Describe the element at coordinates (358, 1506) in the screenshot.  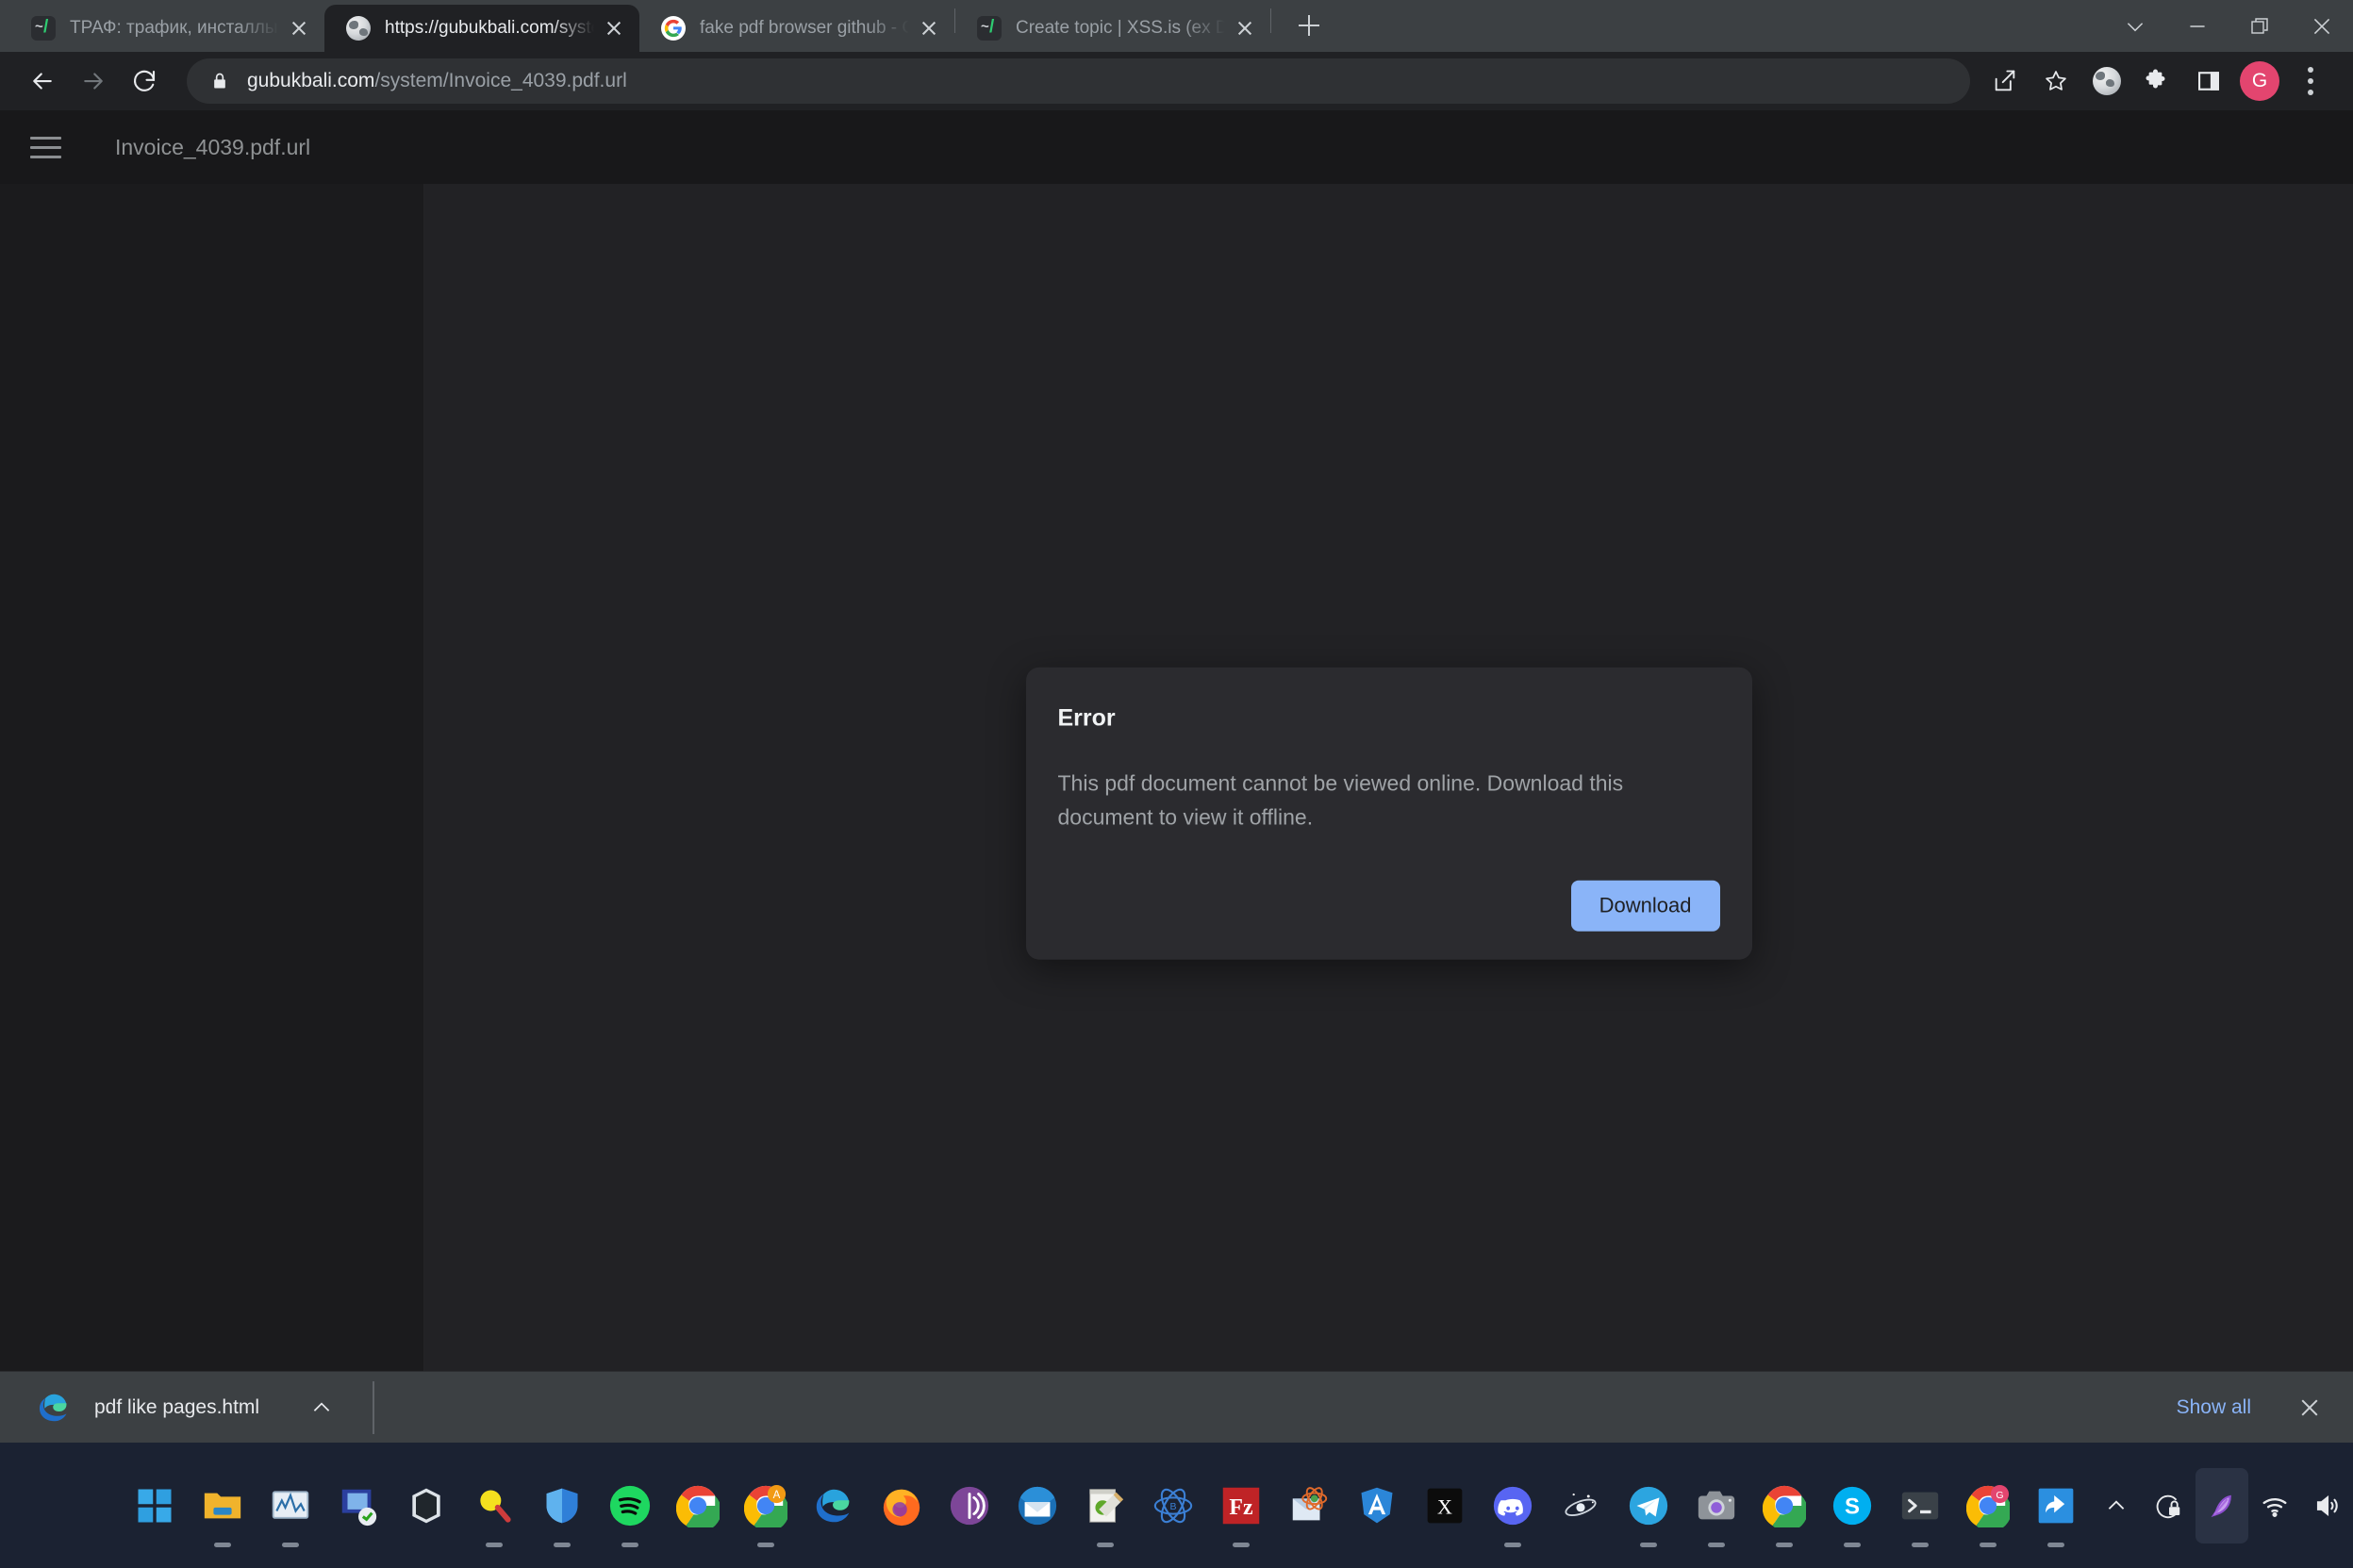
I see `remote-desktop` at that location.